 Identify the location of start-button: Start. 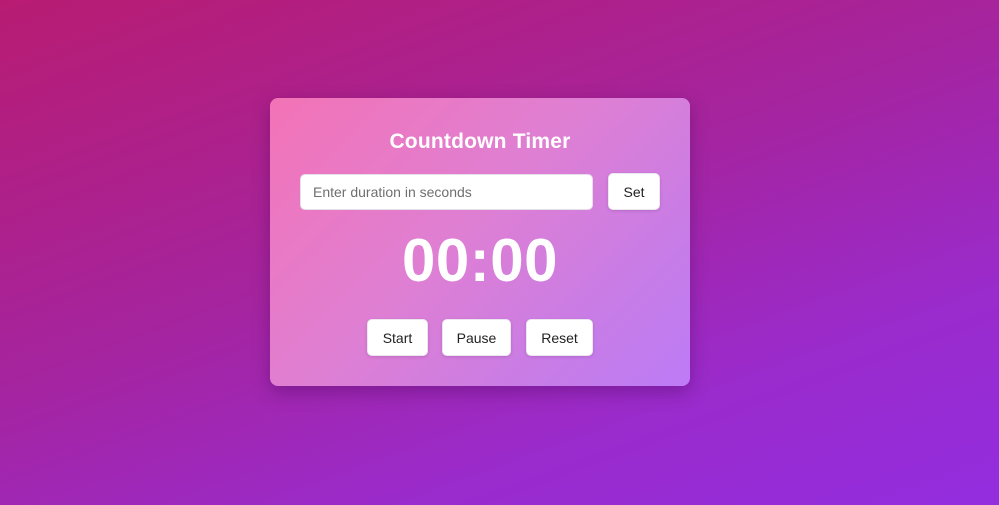
(397, 337).